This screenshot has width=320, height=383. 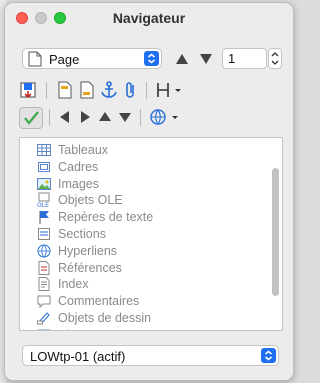 I want to click on navigate-by-value: Page, so click(x=64, y=59).